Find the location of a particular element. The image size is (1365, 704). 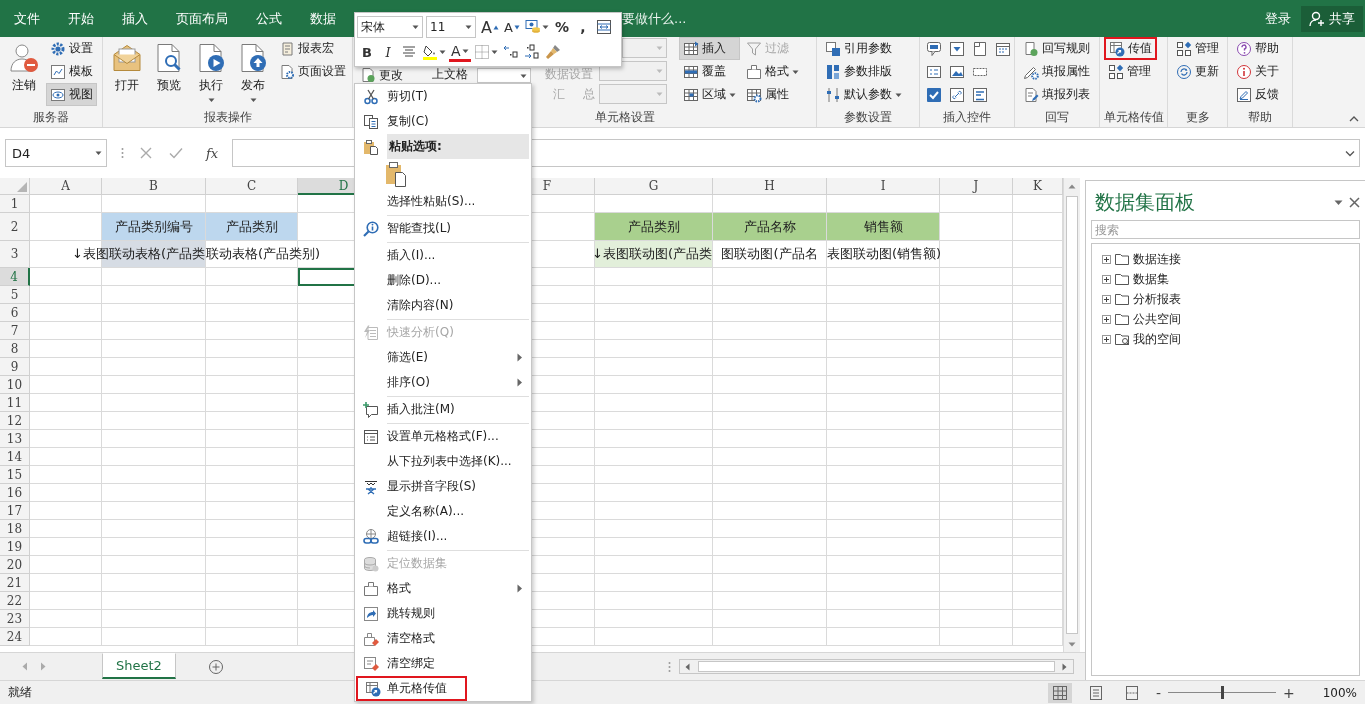

menu-item: 剪切(T) is located at coordinates (443, 96).